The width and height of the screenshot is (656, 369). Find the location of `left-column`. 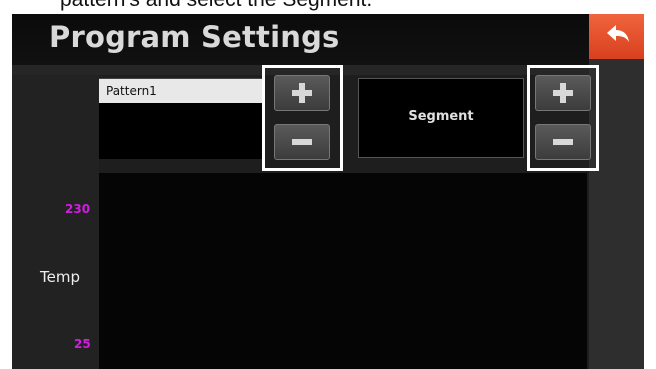

left-column is located at coordinates (55, 222).